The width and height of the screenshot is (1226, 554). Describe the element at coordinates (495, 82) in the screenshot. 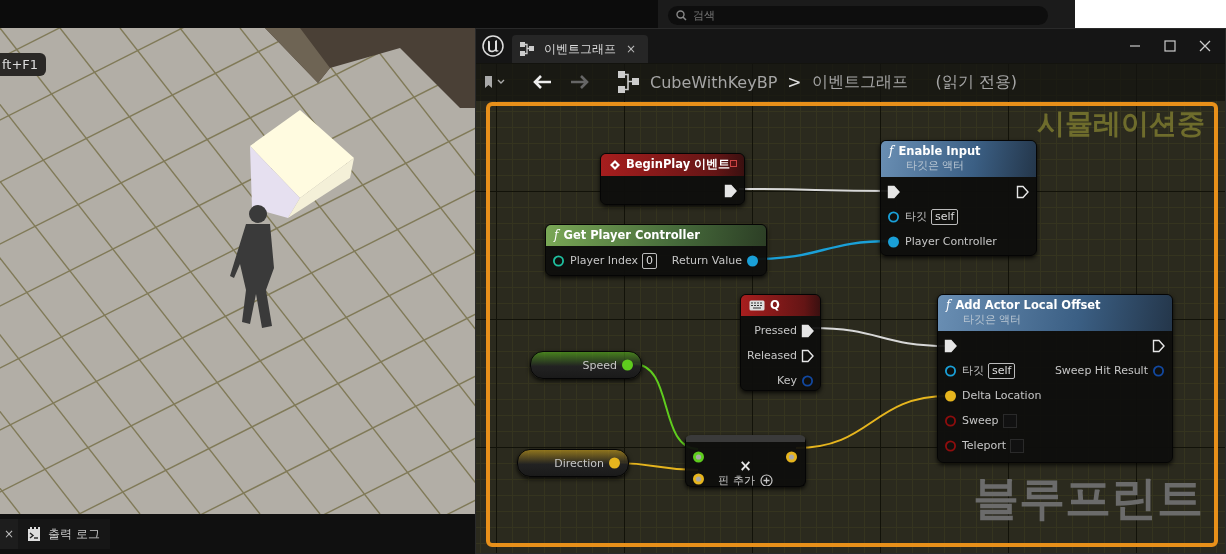

I see `bookmark-icon` at that location.